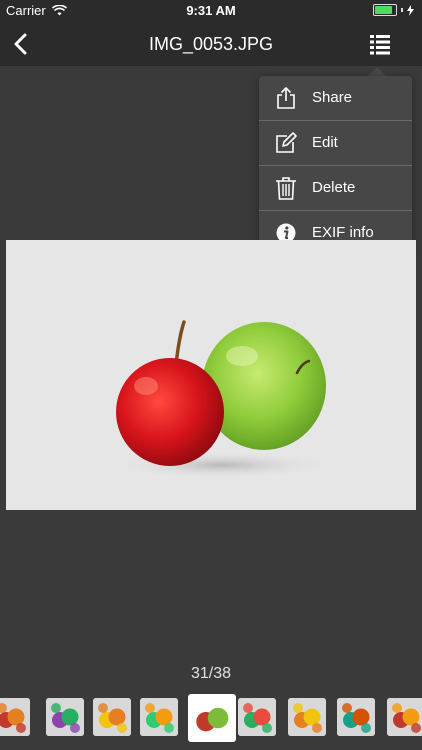 This screenshot has height=750, width=422. I want to click on menu-item-delete: Delete, so click(335, 188).